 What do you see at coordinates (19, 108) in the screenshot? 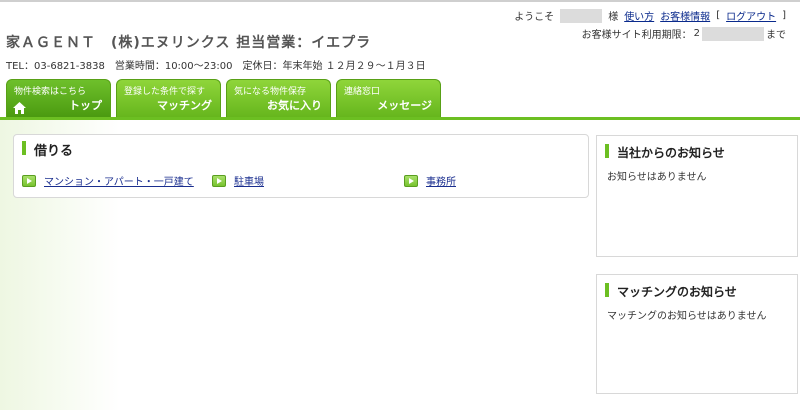
I see `home-icon` at bounding box center [19, 108].